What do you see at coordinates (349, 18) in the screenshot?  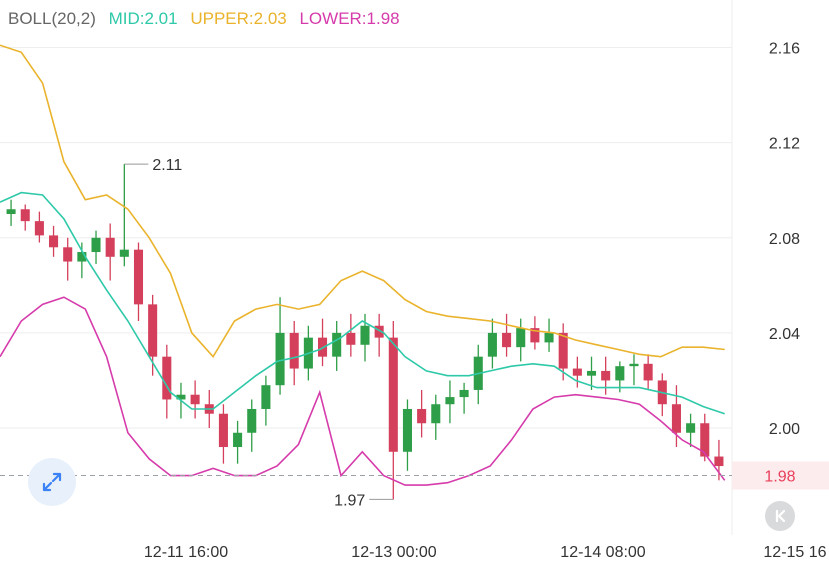 I see `legend-lower: LOWER:1.98` at bounding box center [349, 18].